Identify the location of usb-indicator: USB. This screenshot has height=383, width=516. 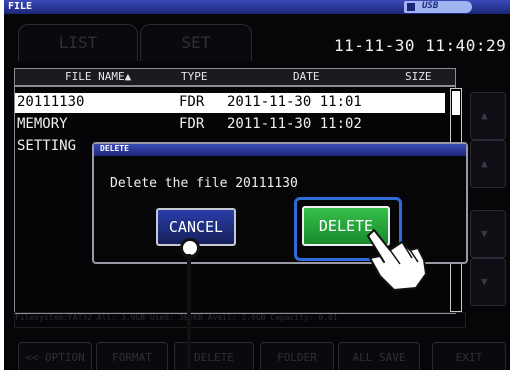
(438, 7).